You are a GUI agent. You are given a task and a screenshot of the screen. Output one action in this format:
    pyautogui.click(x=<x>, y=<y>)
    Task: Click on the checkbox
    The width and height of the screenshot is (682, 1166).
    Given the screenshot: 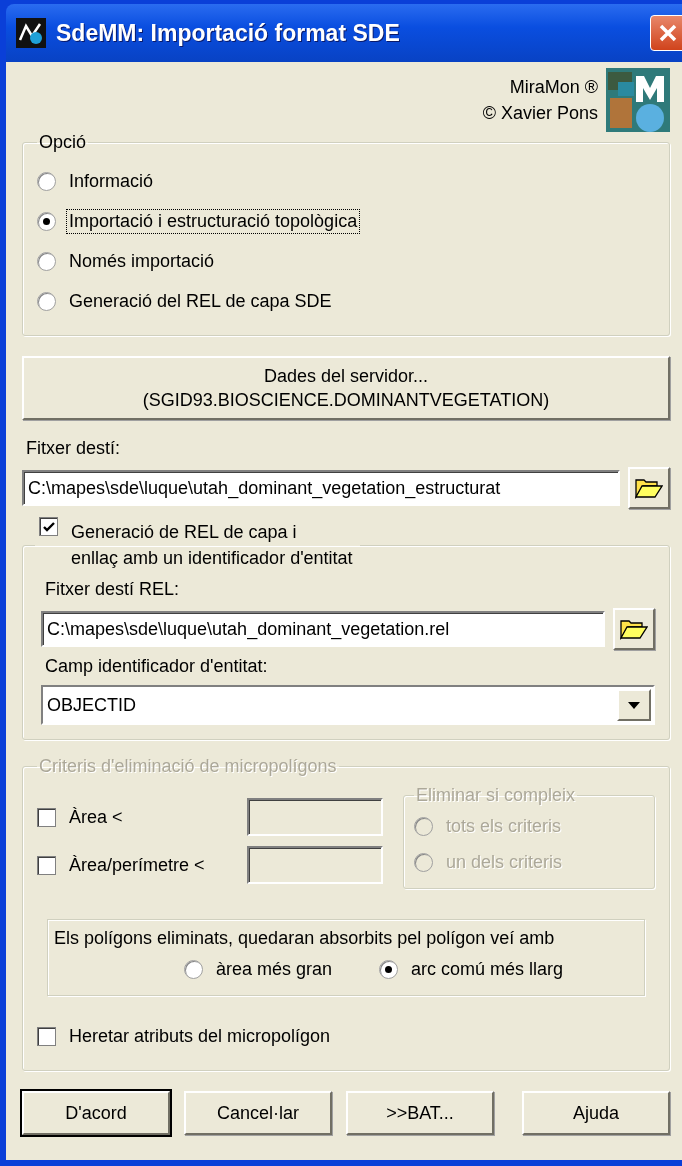 What is the action you would take?
    pyautogui.click(x=48, y=526)
    